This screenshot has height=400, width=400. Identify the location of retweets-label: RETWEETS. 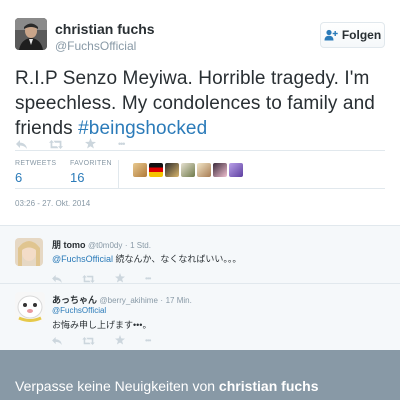
(36, 163).